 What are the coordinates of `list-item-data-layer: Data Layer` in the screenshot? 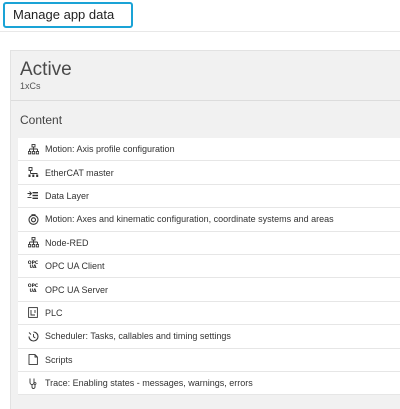 It's located at (209, 196).